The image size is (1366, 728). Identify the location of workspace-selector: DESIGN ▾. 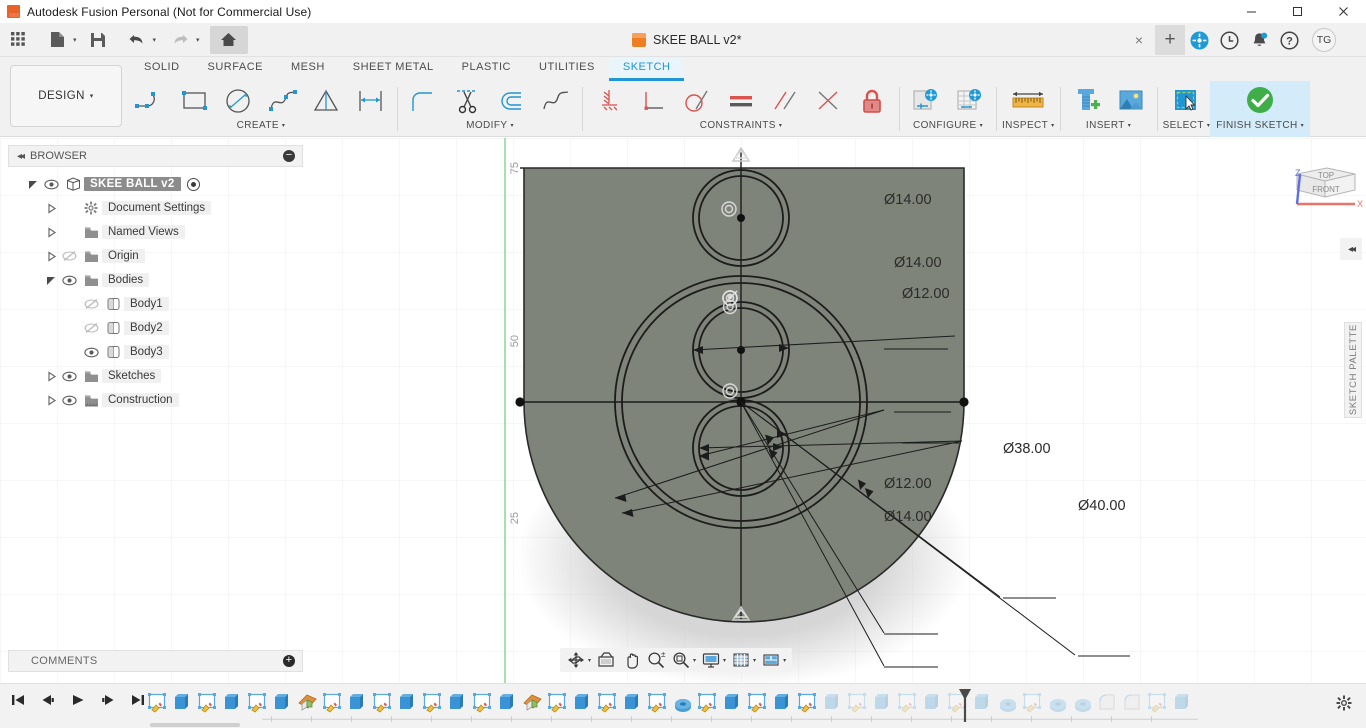
(66, 96).